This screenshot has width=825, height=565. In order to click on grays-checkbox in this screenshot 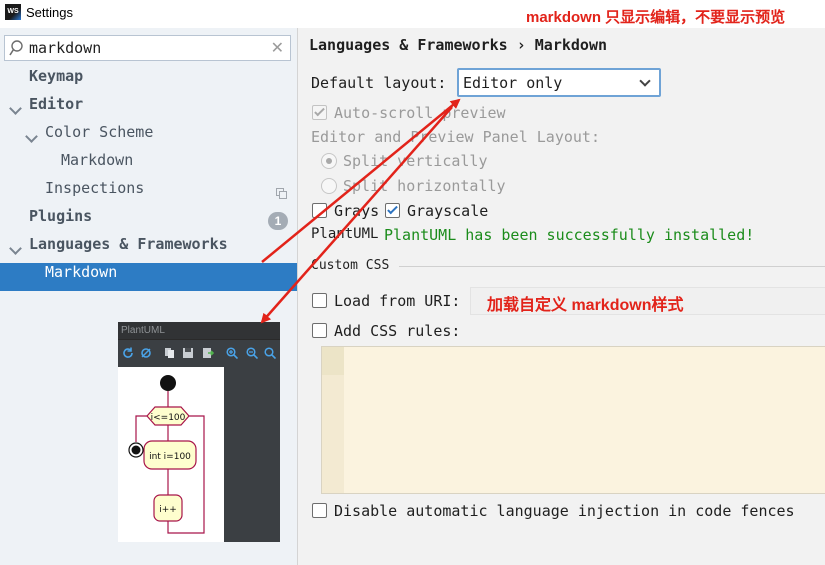, I will do `click(319, 210)`.